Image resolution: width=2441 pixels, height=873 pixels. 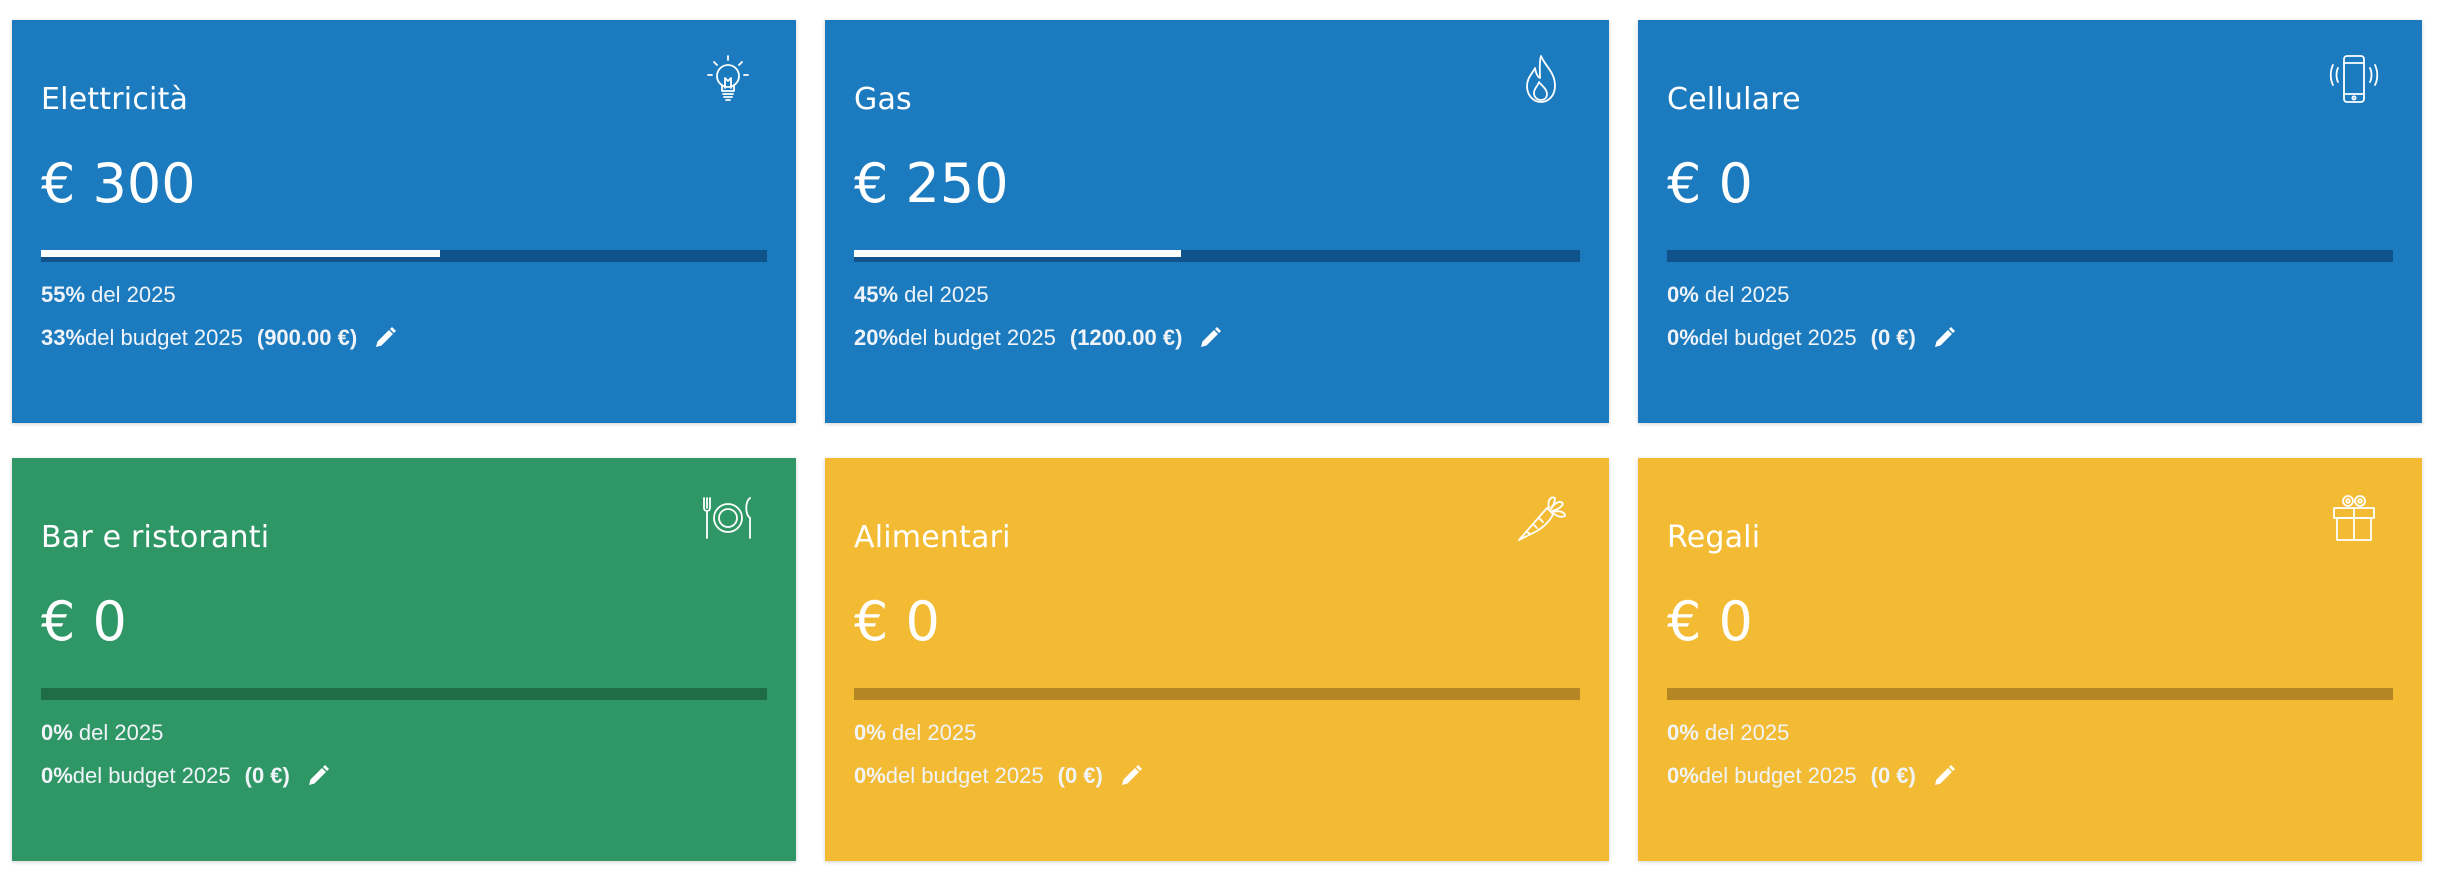 What do you see at coordinates (1734, 99) in the screenshot?
I see `card-title: Cellulare` at bounding box center [1734, 99].